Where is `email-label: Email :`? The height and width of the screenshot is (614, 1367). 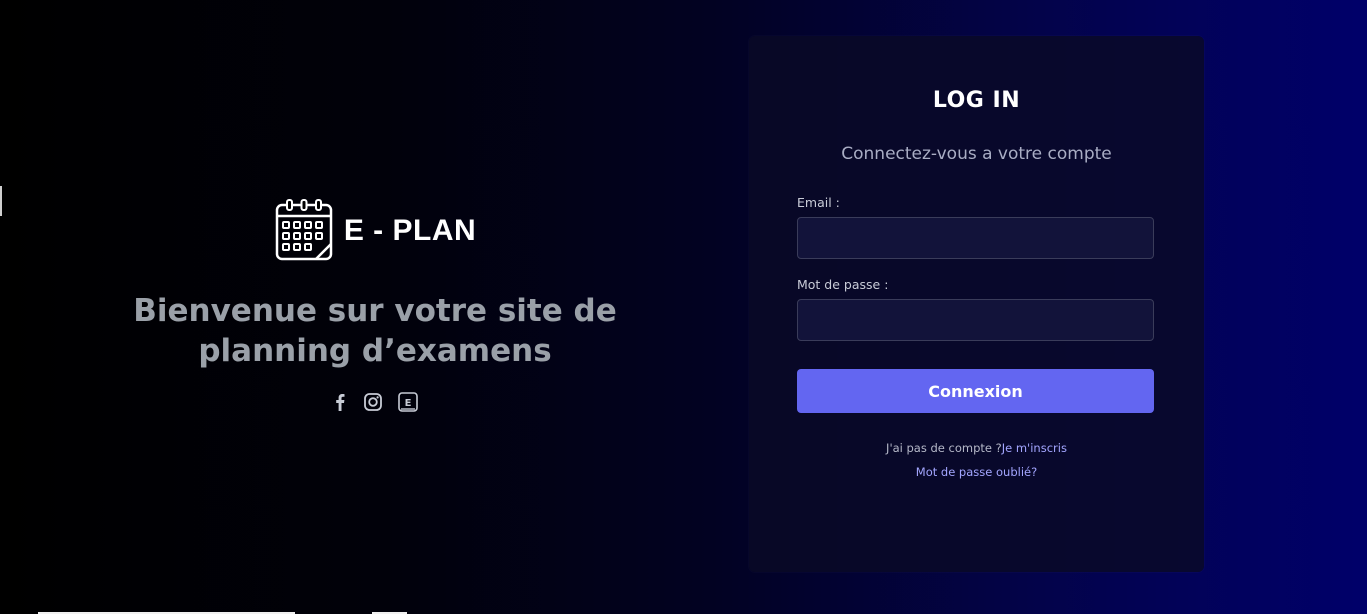 email-label: Email : is located at coordinates (818, 202).